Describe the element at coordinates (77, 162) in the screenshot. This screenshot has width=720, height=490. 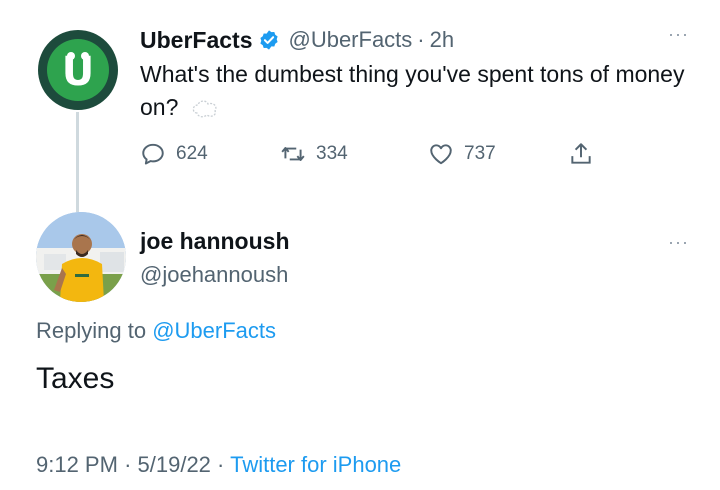
I see `thread-line` at that location.